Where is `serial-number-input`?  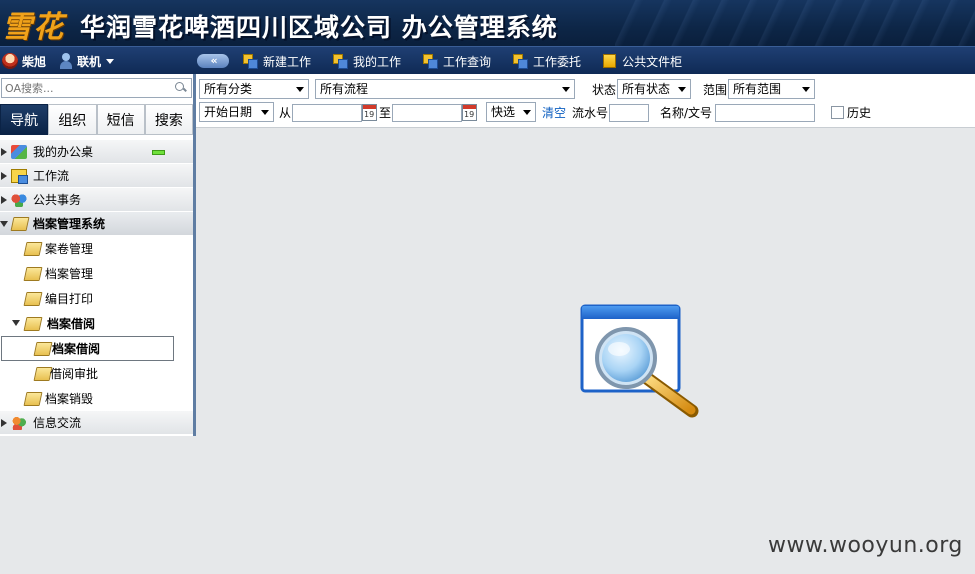
serial-number-input is located at coordinates (629, 113).